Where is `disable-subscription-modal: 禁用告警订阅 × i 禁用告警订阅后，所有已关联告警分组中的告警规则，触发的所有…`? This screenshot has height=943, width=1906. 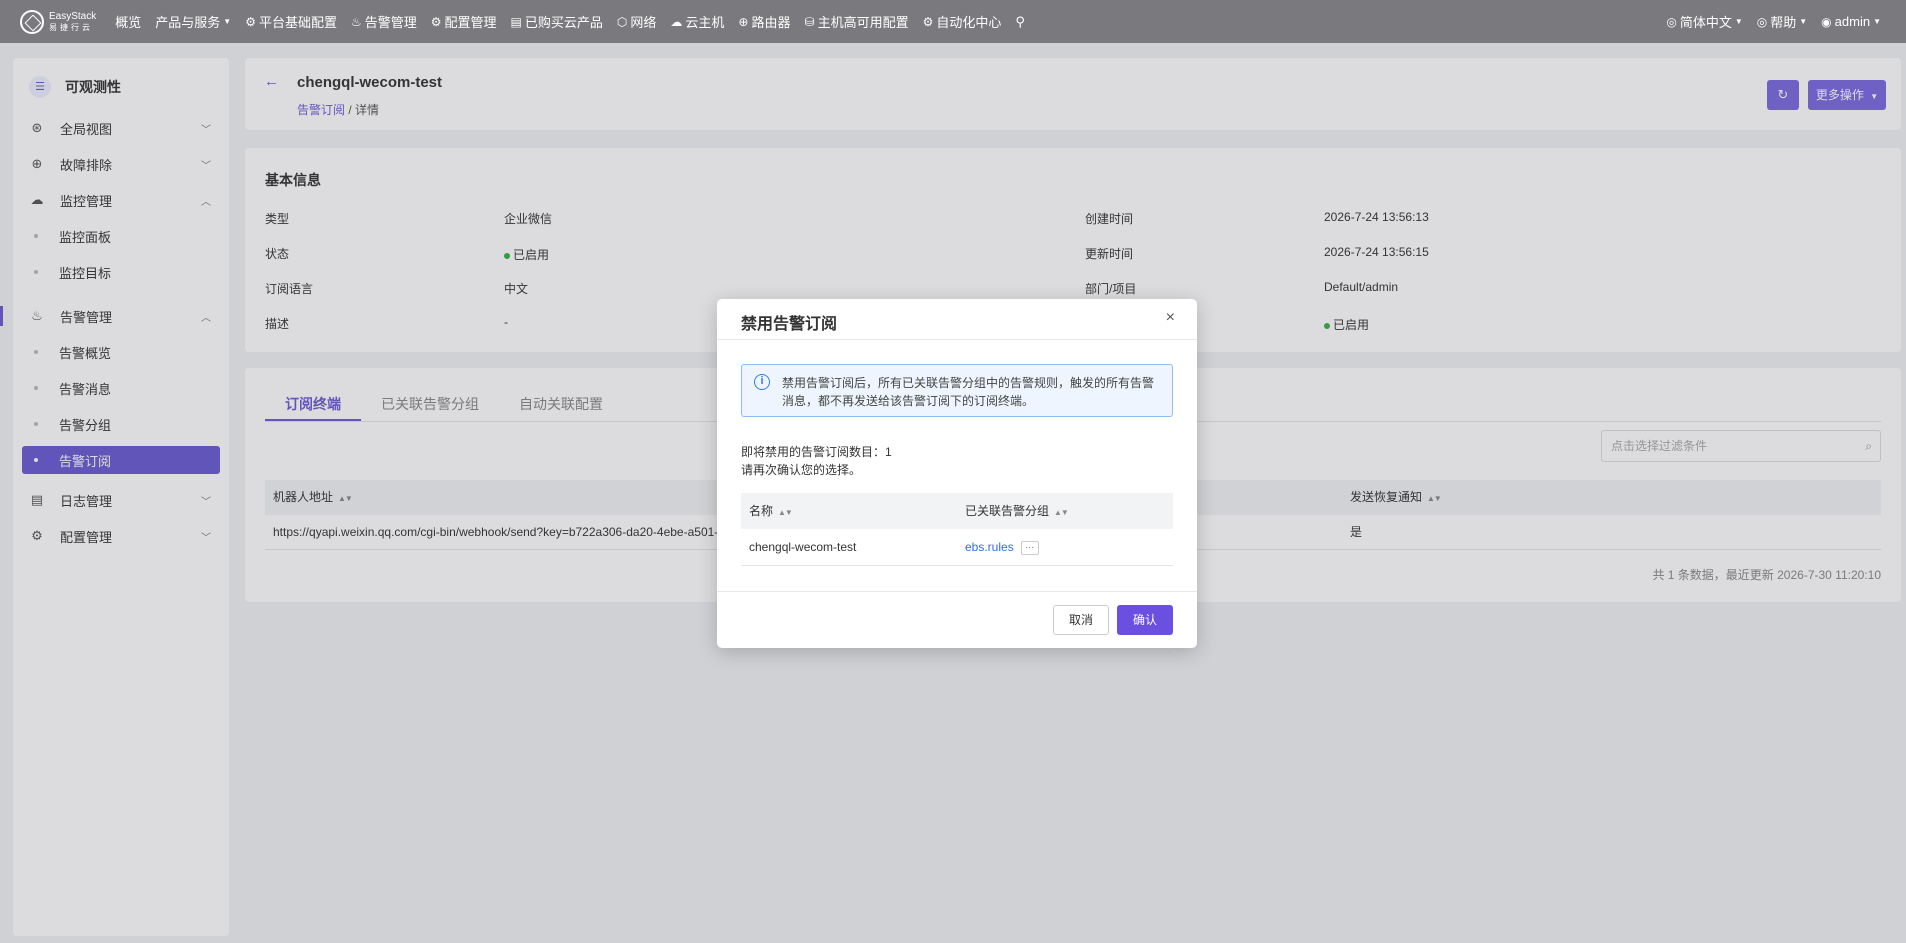 disable-subscription-modal: 禁用告警订阅 × i 禁用告警订阅后，所有已关联告警分组中的告警规则，触发的所有… is located at coordinates (957, 473).